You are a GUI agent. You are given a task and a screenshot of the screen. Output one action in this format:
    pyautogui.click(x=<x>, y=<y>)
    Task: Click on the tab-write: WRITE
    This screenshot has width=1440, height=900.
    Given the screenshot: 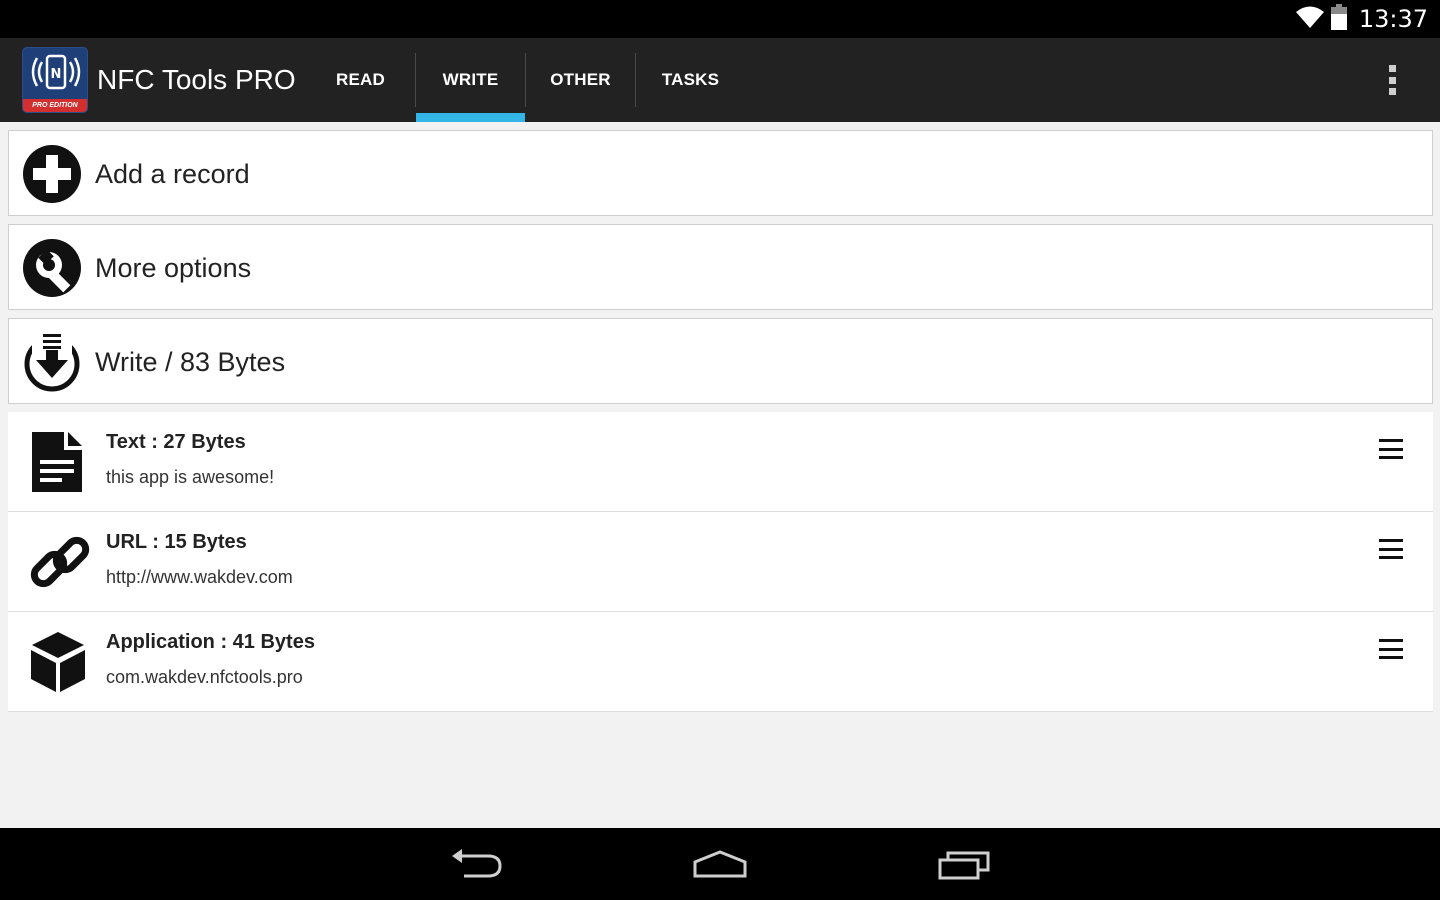 What is the action you would take?
    pyautogui.click(x=470, y=80)
    